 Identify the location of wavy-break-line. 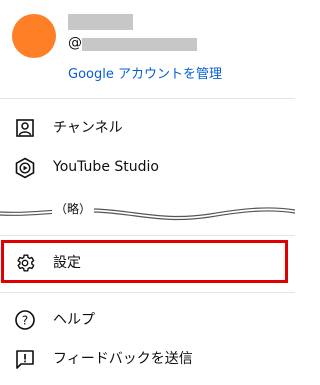
(147, 214).